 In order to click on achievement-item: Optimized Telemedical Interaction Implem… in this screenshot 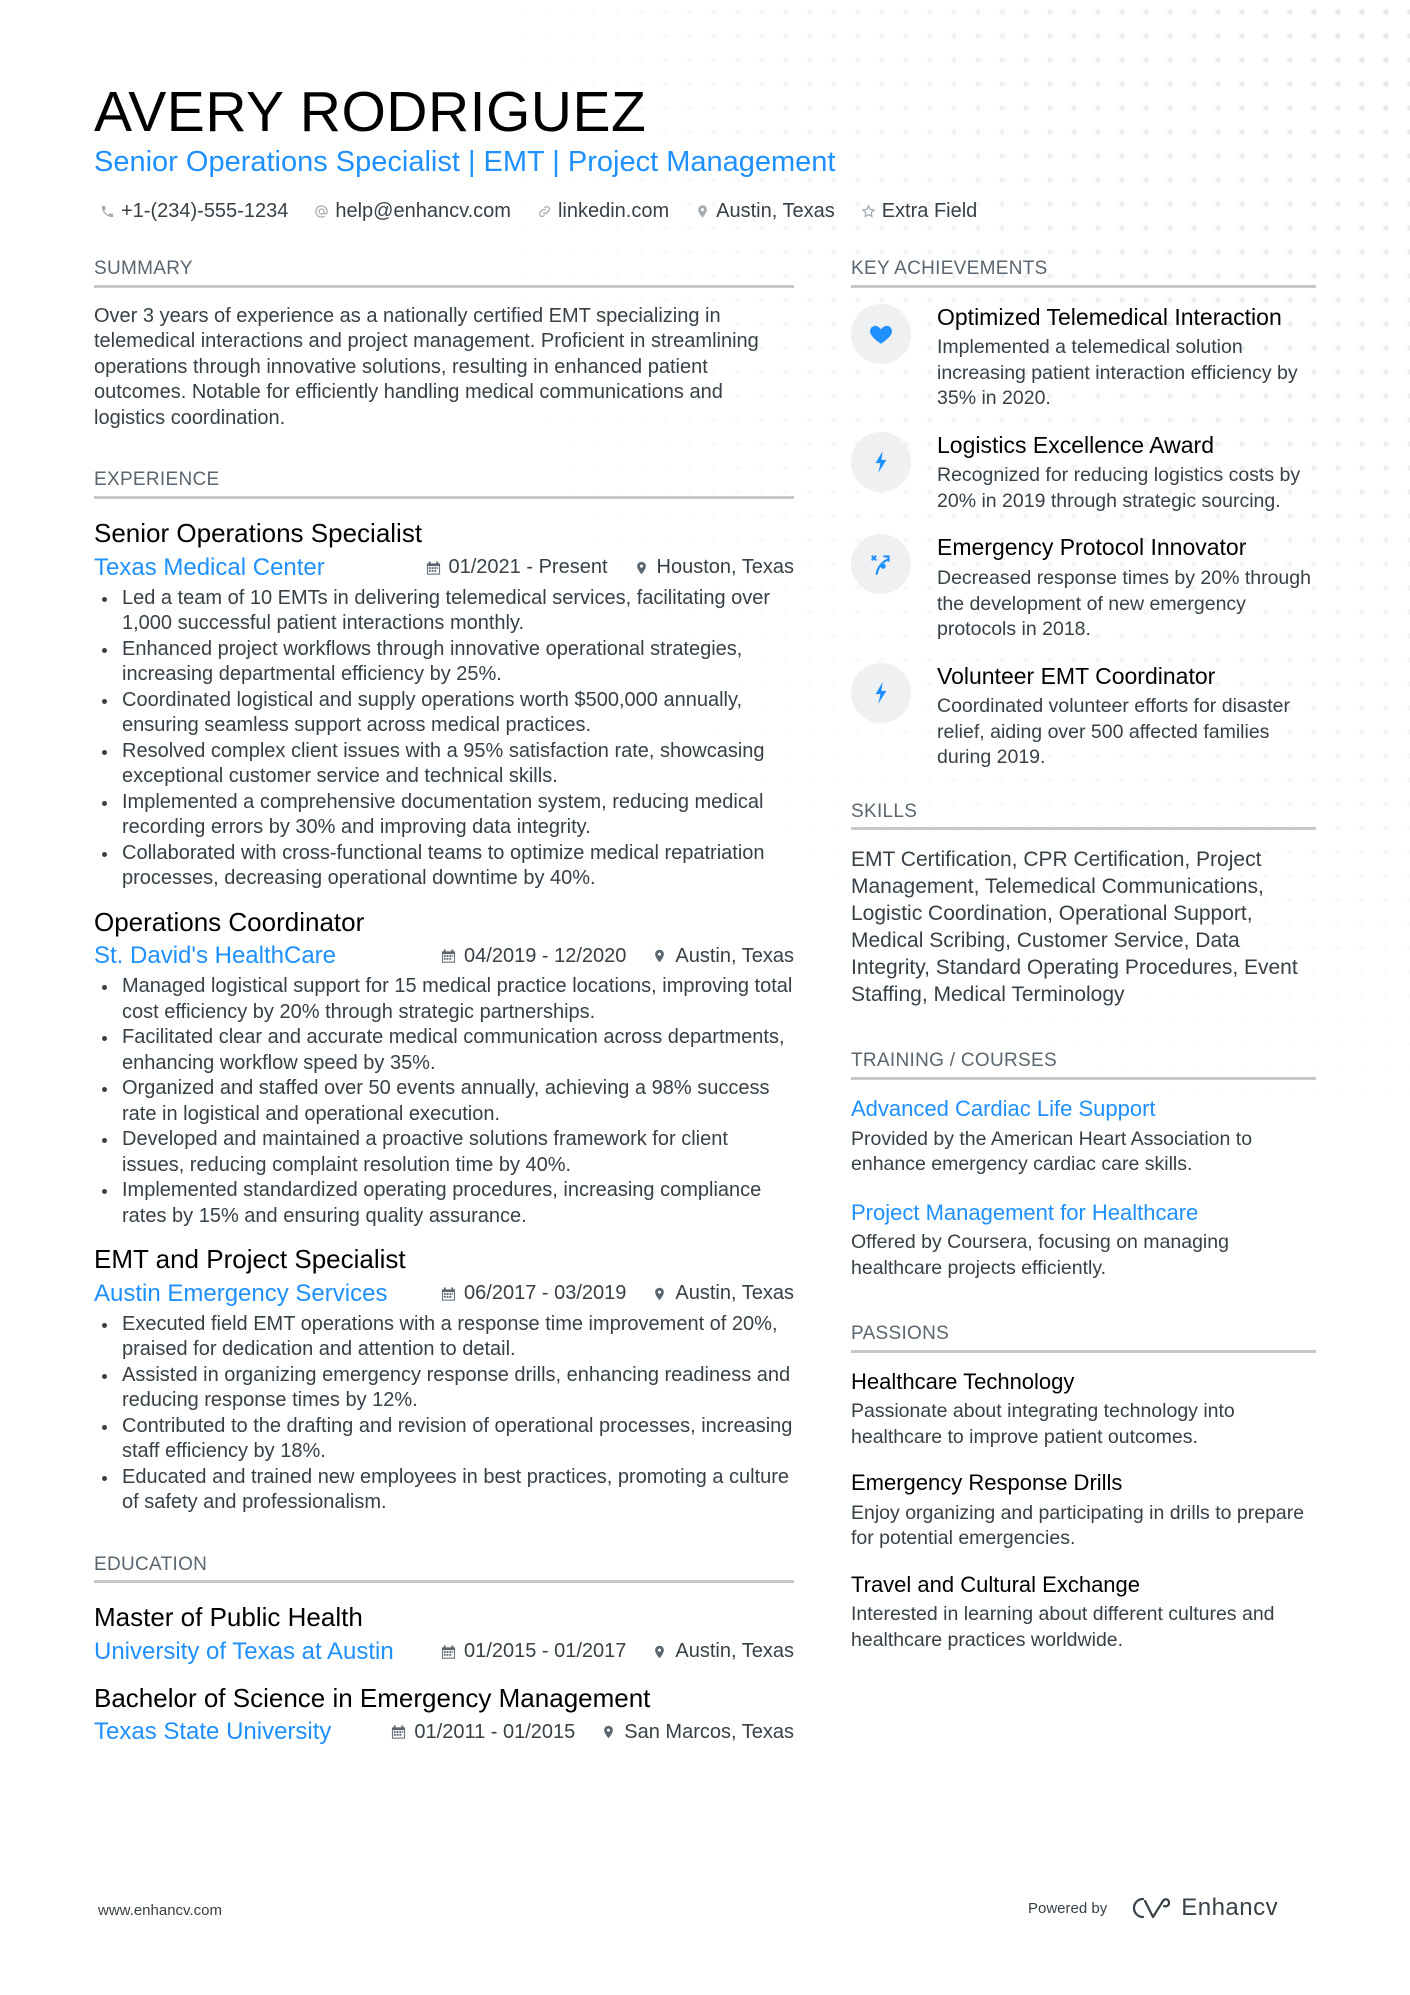, I will do `click(1083, 357)`.